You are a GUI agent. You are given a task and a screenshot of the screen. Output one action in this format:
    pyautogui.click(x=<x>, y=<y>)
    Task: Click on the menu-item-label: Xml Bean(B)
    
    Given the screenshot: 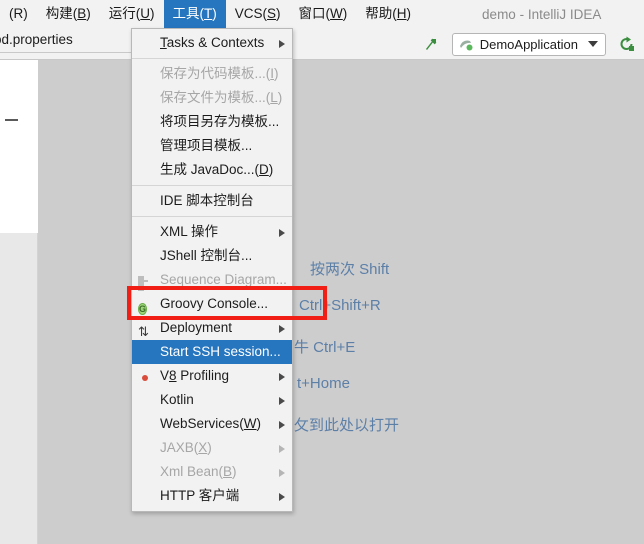 What is the action you would take?
    pyautogui.click(x=198, y=471)
    